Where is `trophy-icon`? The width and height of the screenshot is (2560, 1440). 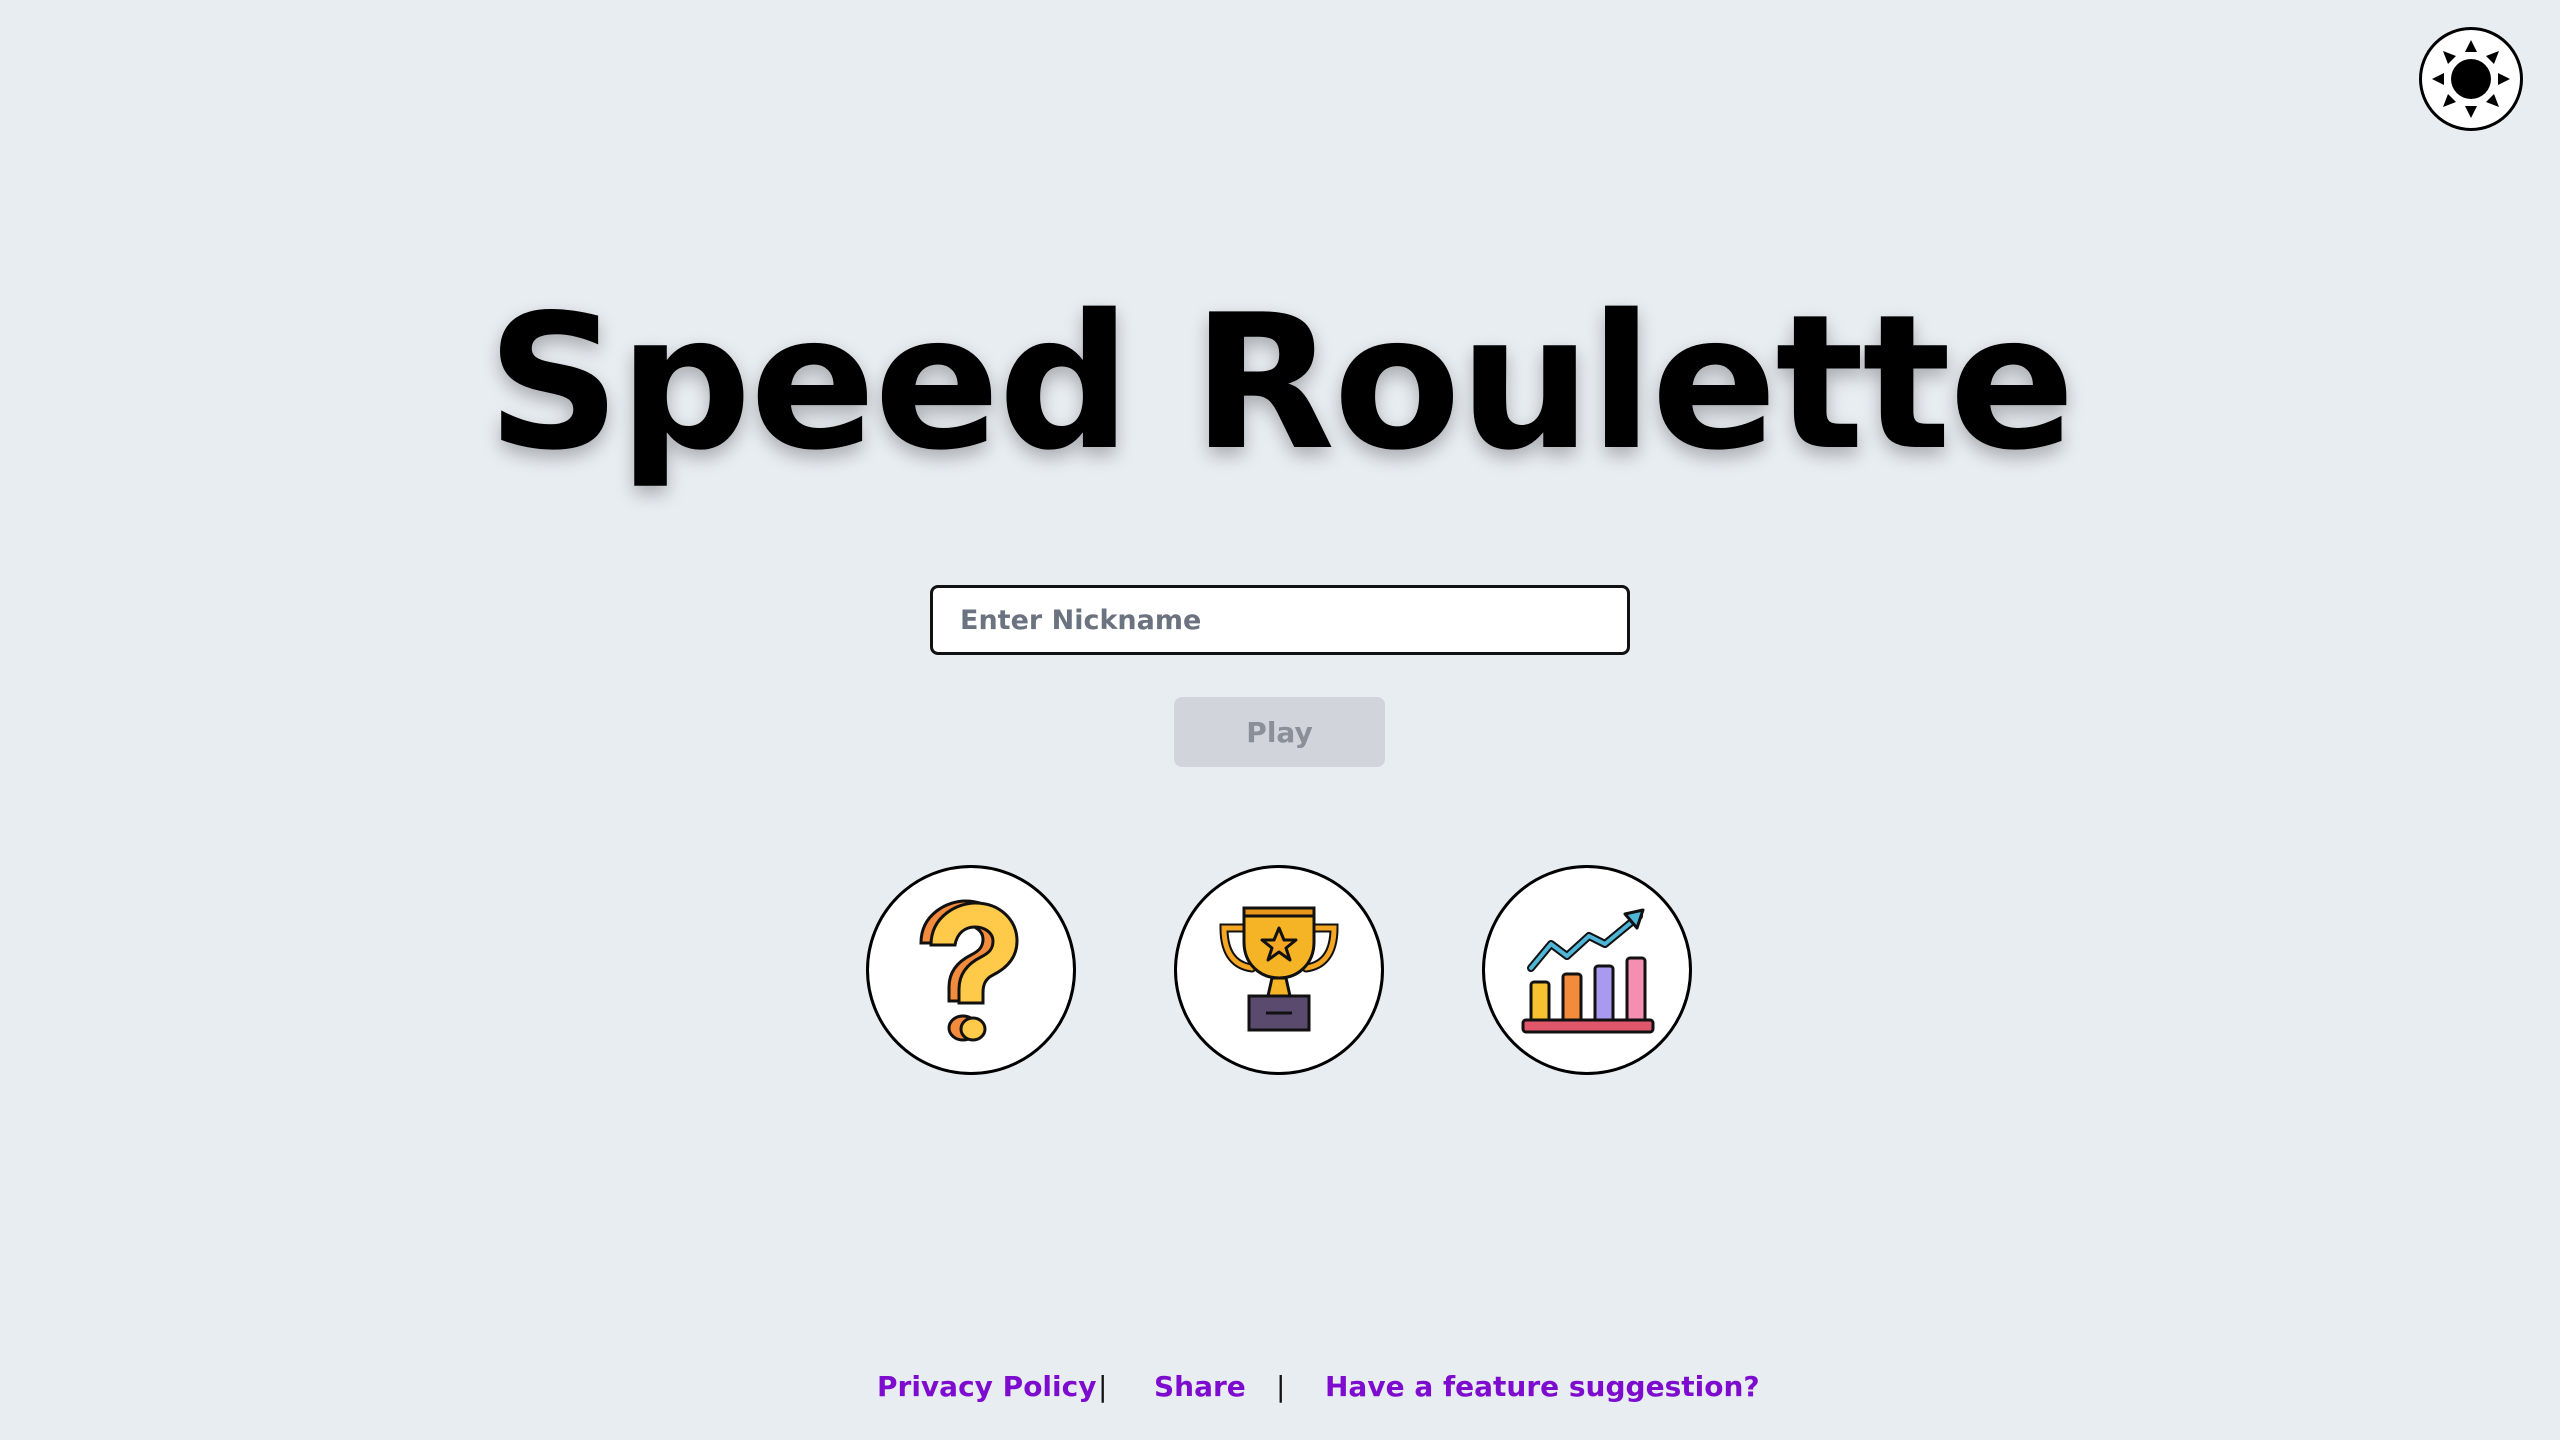
trophy-icon is located at coordinates (1279, 969).